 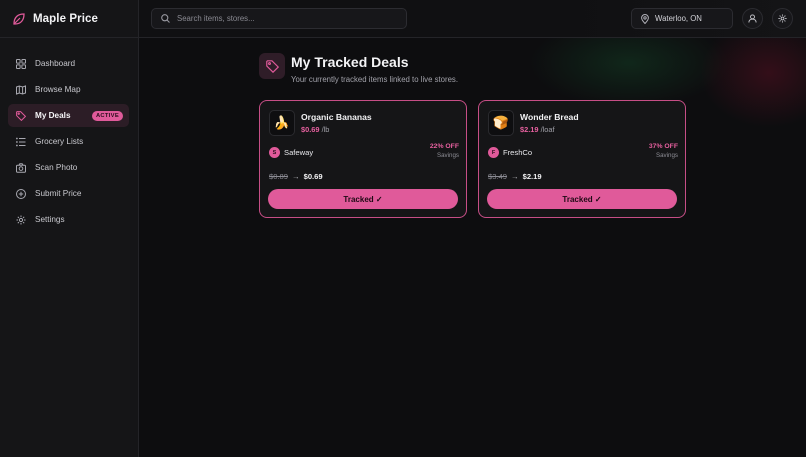 I want to click on sidebar-item-label: Scan Photo, so click(x=56, y=167).